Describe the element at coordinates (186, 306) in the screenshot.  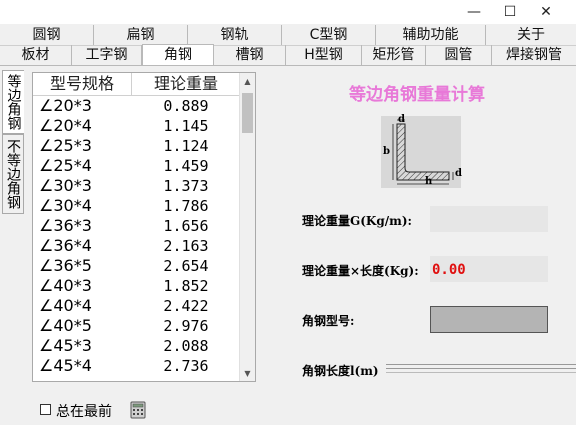
I see `weight-cell: 2.422` at that location.